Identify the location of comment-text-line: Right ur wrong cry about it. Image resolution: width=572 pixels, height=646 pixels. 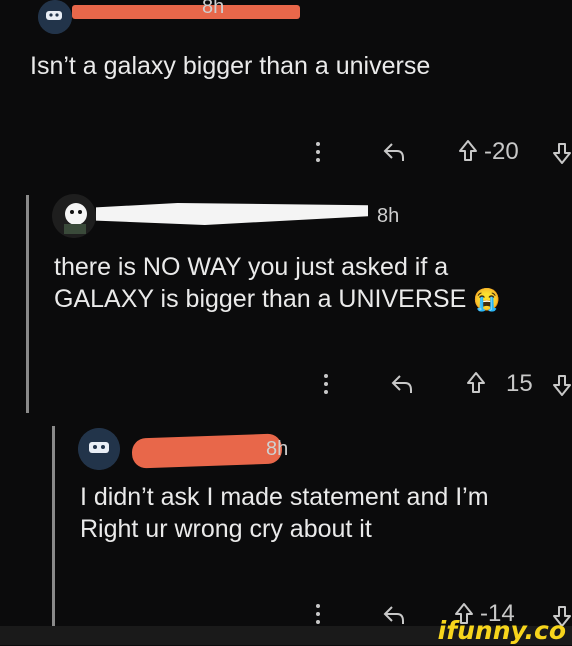
(226, 529).